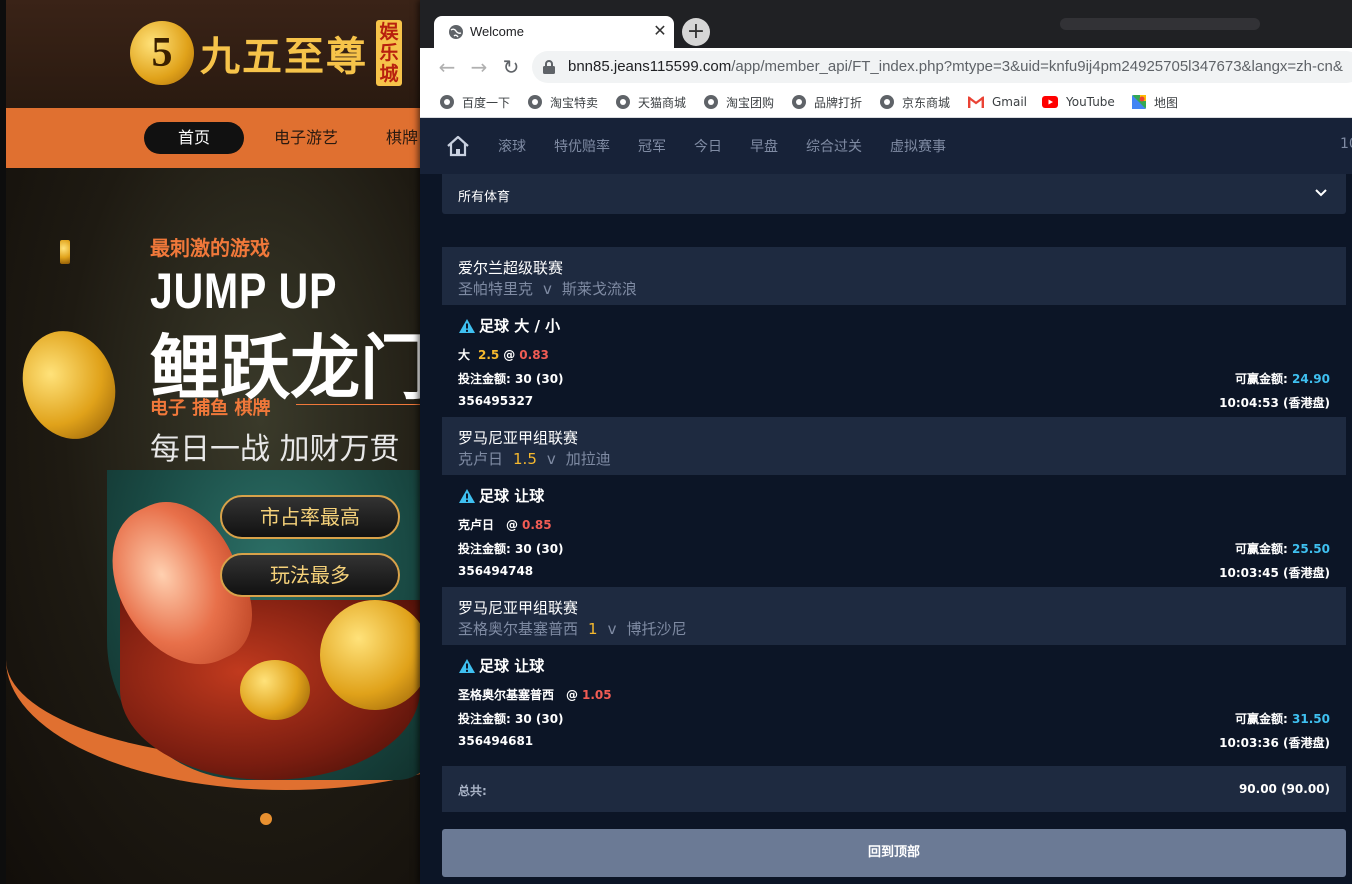  What do you see at coordinates (894, 853) in the screenshot?
I see `back-to-top-button: 回到顶部` at bounding box center [894, 853].